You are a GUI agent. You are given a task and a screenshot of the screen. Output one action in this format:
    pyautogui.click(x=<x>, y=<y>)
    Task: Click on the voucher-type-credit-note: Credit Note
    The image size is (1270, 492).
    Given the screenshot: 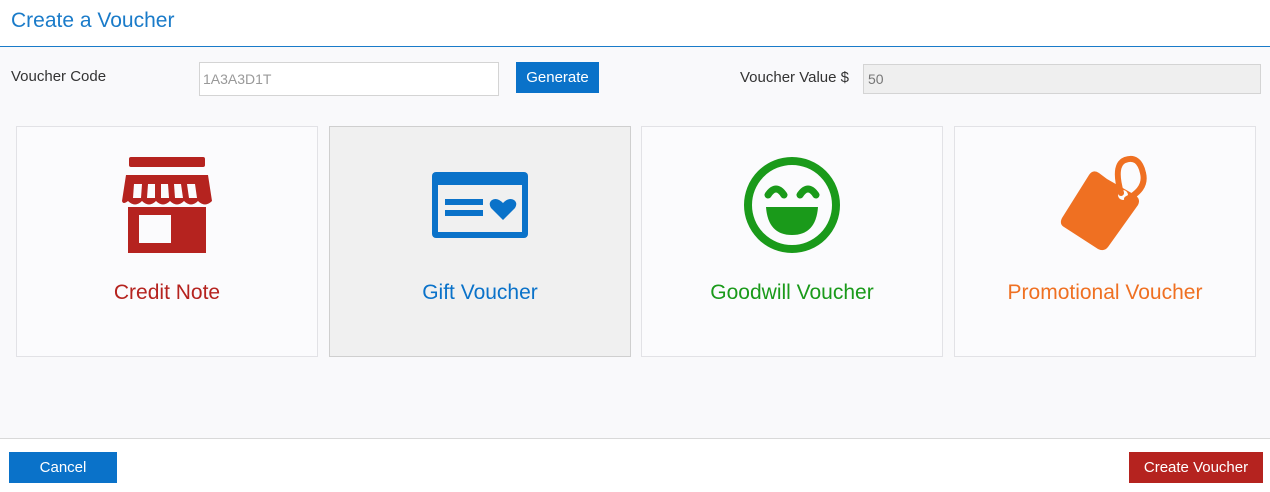 What is the action you would take?
    pyautogui.click(x=167, y=241)
    